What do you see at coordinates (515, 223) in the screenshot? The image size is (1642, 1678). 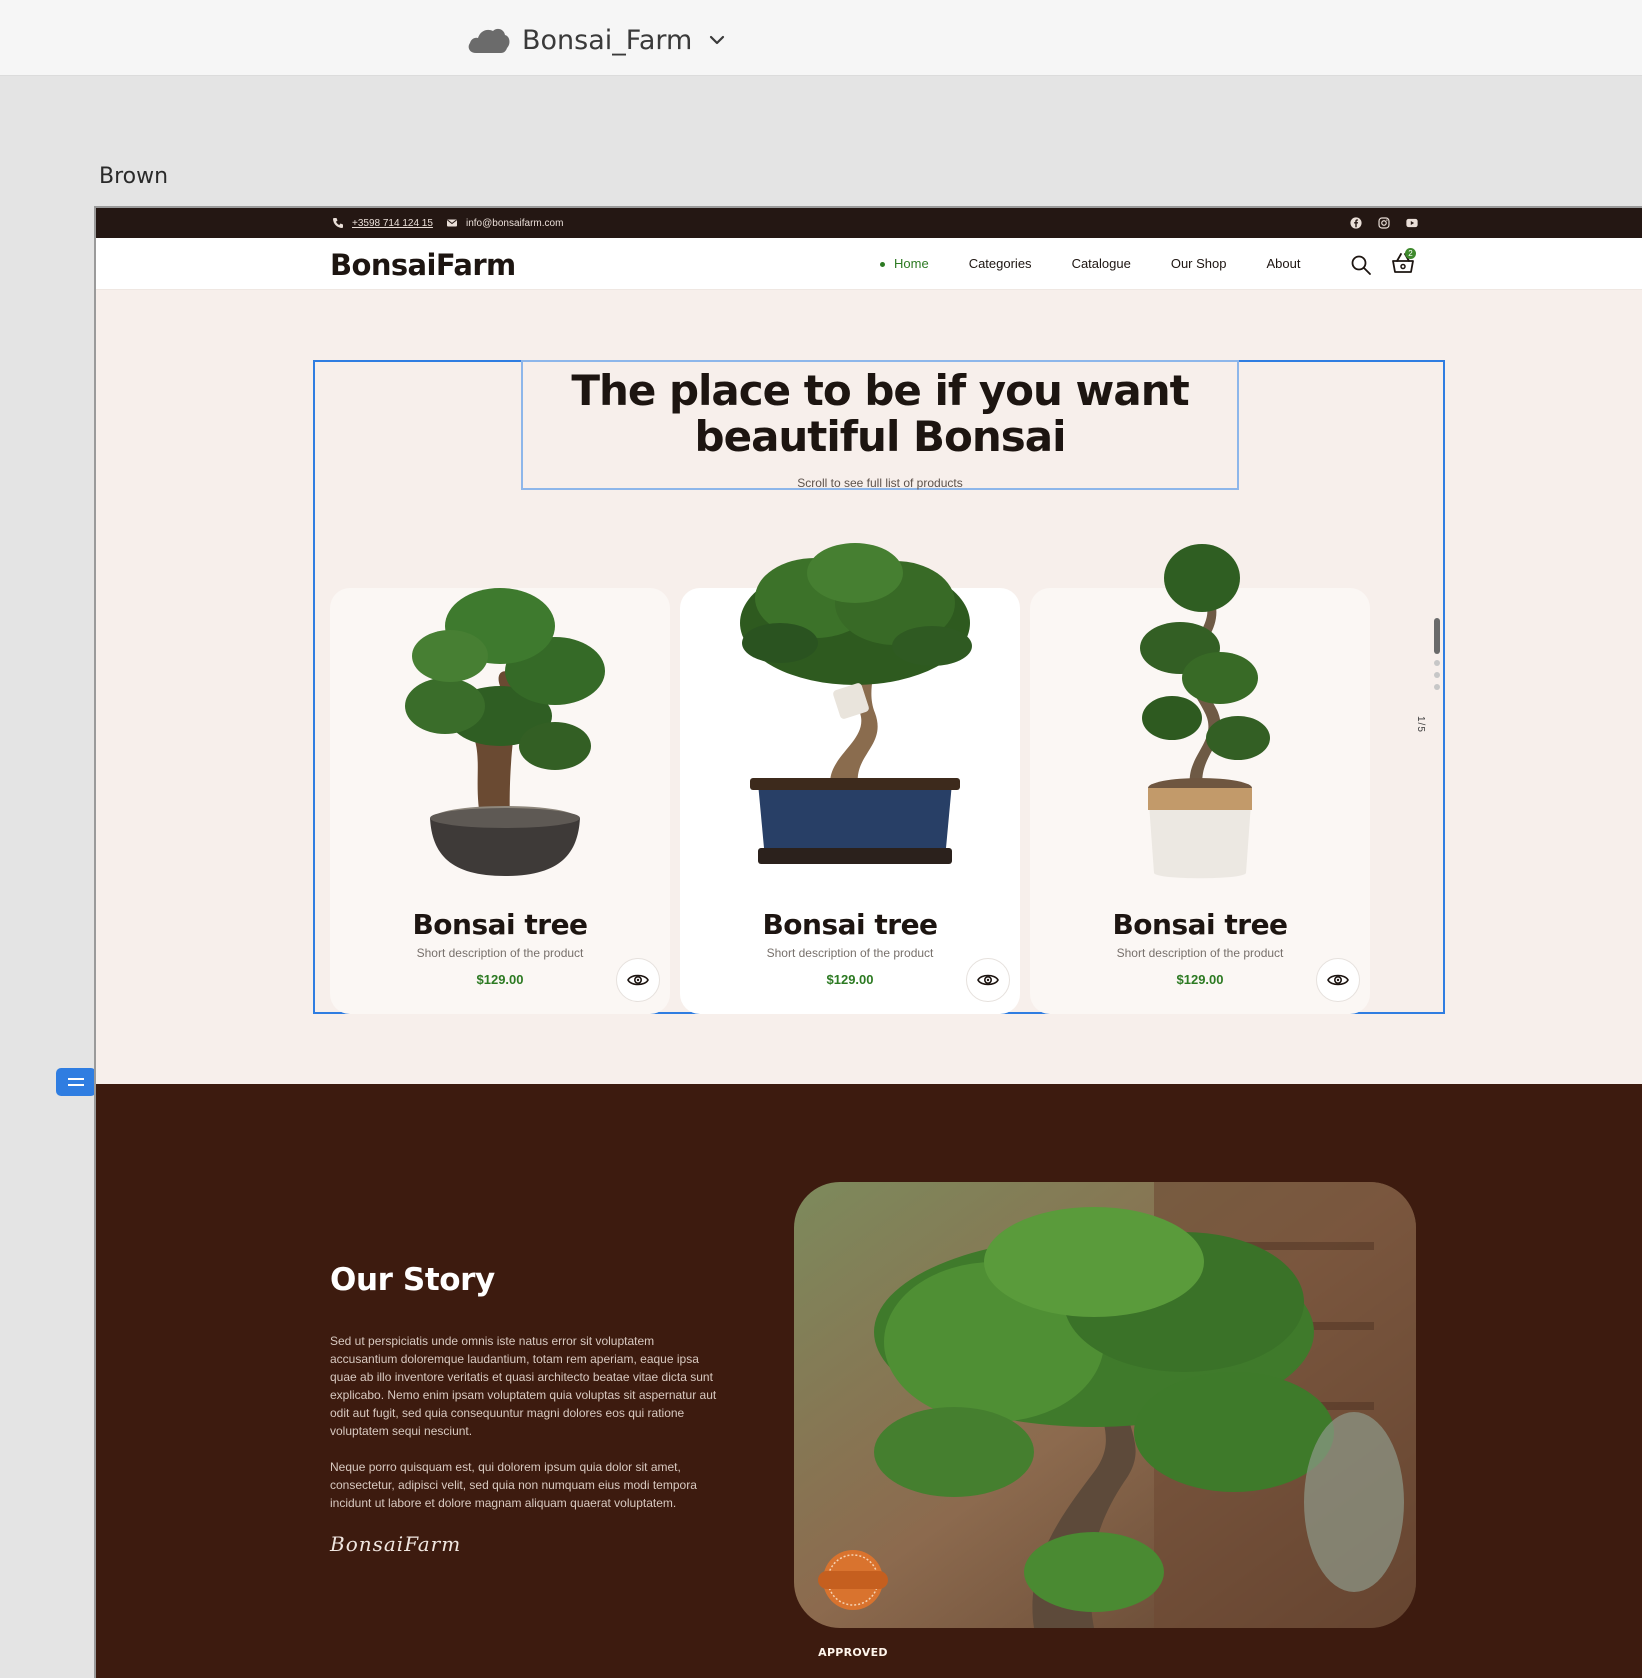 I see `email-text: info@bonsaifarm.com` at bounding box center [515, 223].